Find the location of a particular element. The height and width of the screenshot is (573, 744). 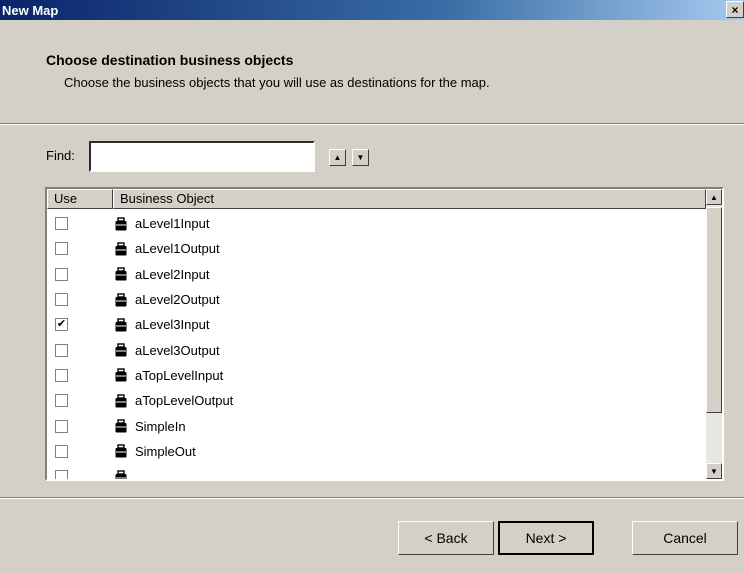

list-item: aLevel2Output is located at coordinates (376, 299).